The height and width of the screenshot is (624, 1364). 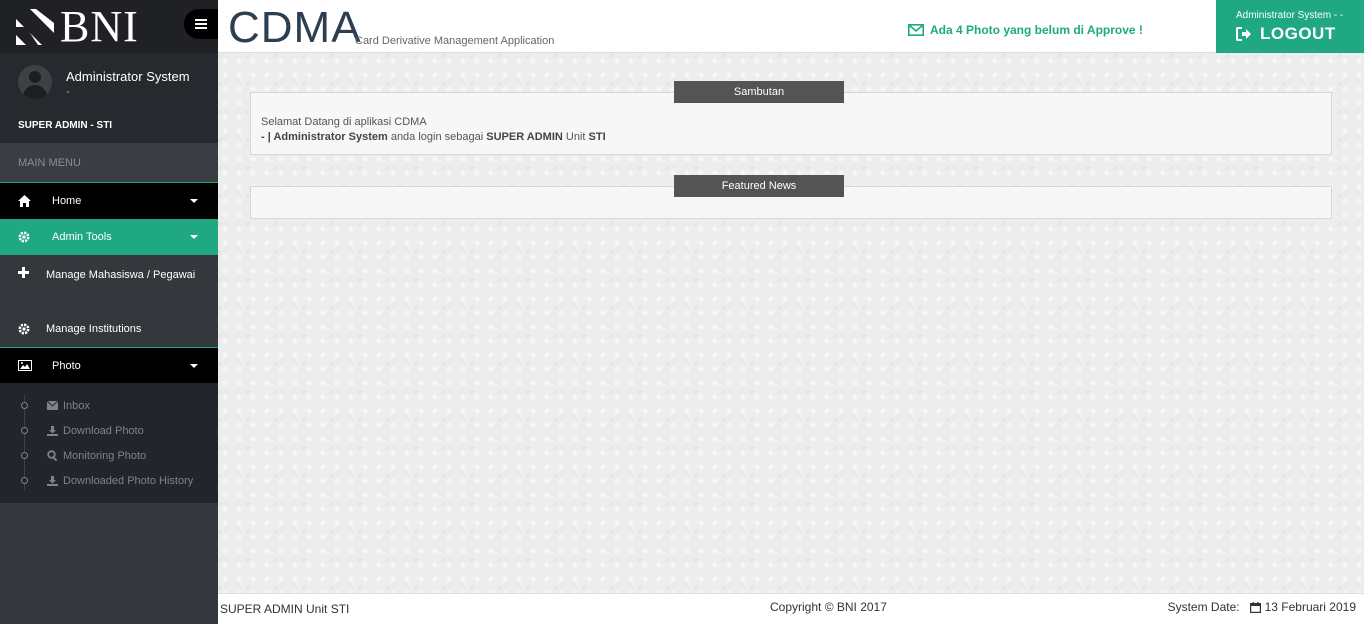 I want to click on user-name: Administrator System, so click(x=128, y=76).